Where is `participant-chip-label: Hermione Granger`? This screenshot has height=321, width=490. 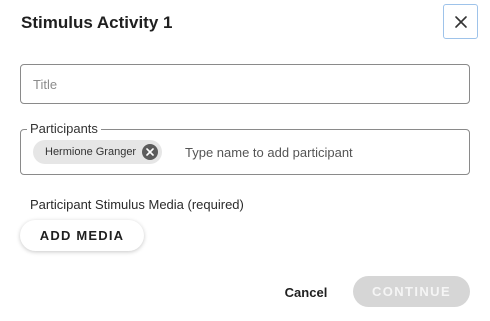 participant-chip-label: Hermione Granger is located at coordinates (91, 152).